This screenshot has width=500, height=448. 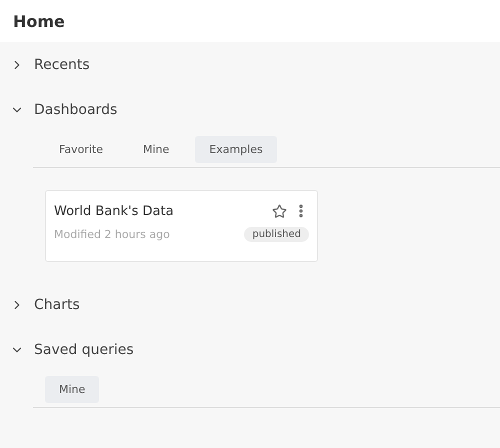 I want to click on status-badge: published, so click(x=276, y=234).